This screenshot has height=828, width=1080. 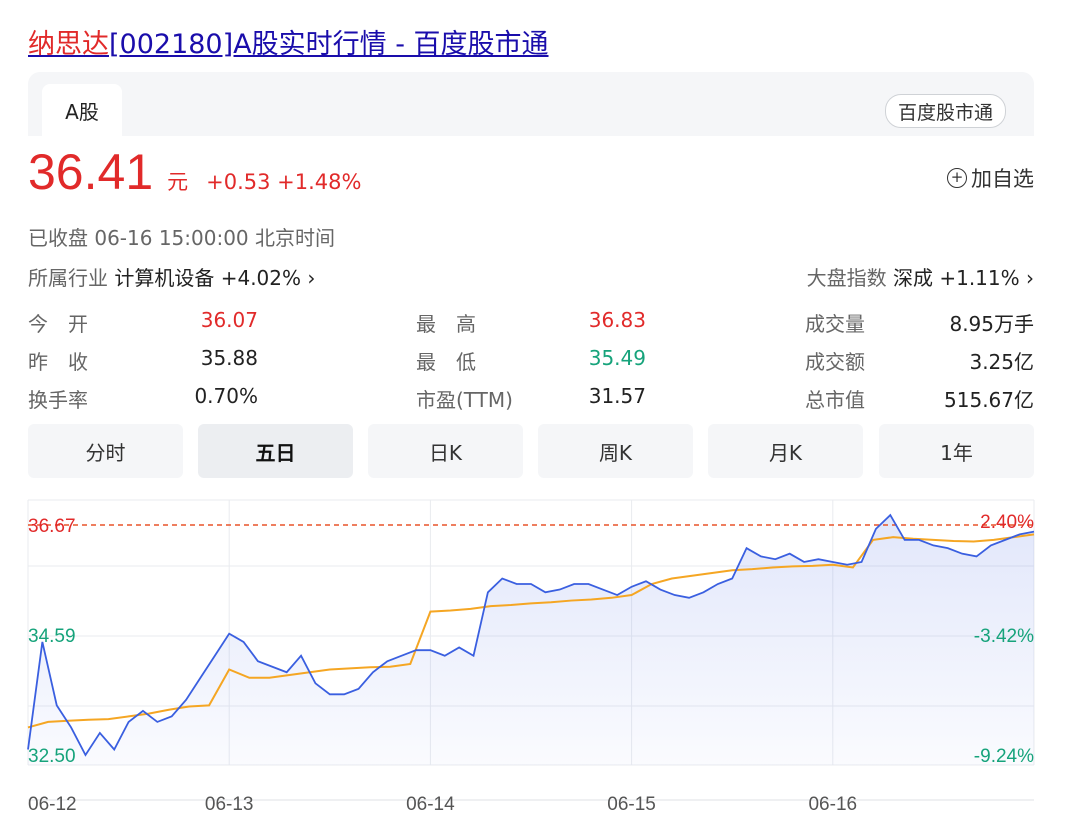 I want to click on x-tick-label: 06-12, so click(x=52, y=804).